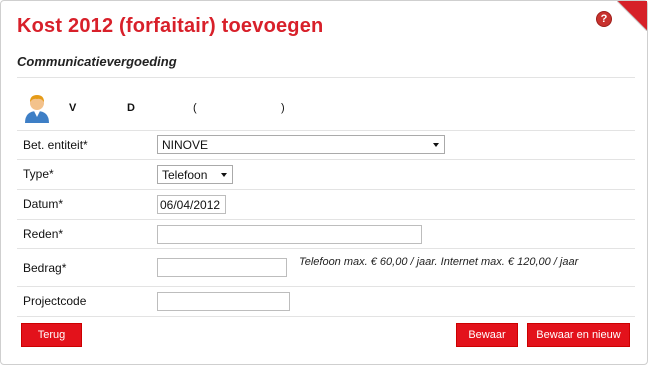 The width and height of the screenshot is (650, 367). What do you see at coordinates (37, 109) in the screenshot?
I see `user-icon` at bounding box center [37, 109].